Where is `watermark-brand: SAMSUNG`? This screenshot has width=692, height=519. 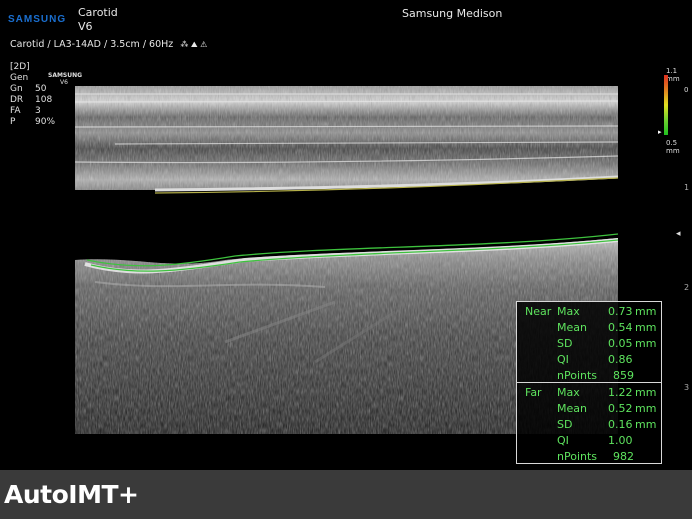 watermark-brand: SAMSUNG is located at coordinates (65, 75).